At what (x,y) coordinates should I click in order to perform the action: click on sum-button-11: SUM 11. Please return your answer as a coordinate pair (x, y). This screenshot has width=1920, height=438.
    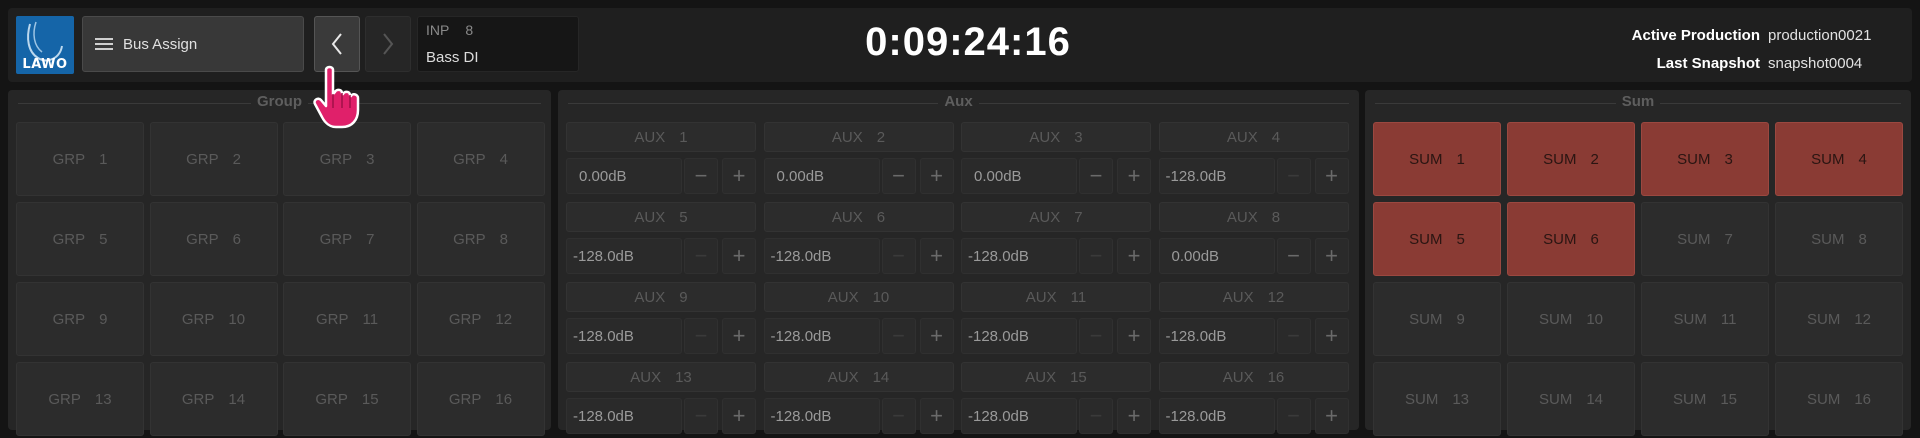
    Looking at the image, I should click on (1705, 319).